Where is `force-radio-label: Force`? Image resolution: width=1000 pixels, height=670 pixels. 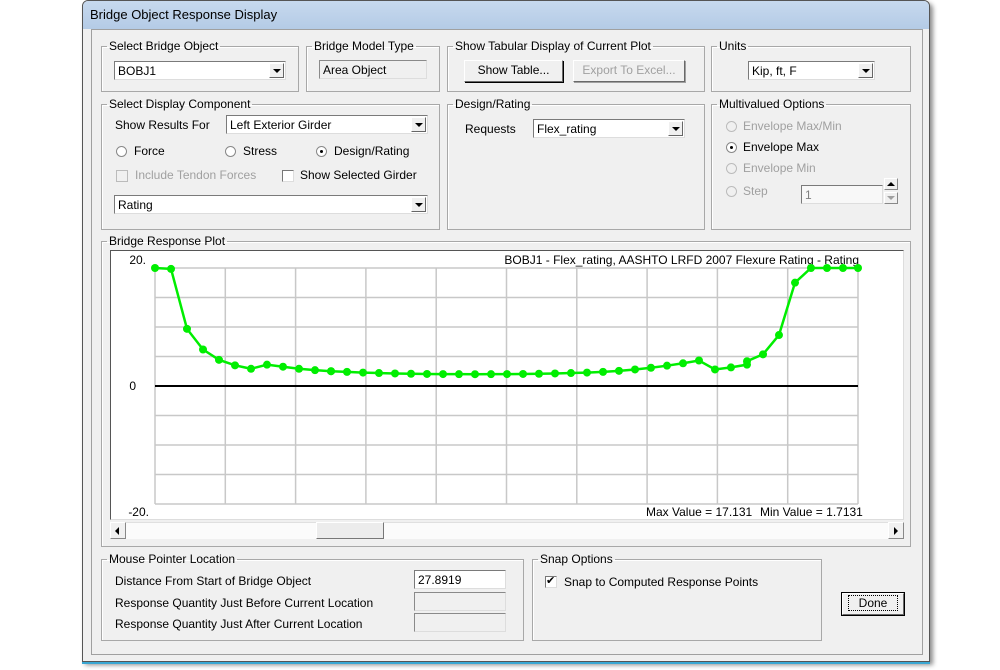
force-radio-label: Force is located at coordinates (149, 151).